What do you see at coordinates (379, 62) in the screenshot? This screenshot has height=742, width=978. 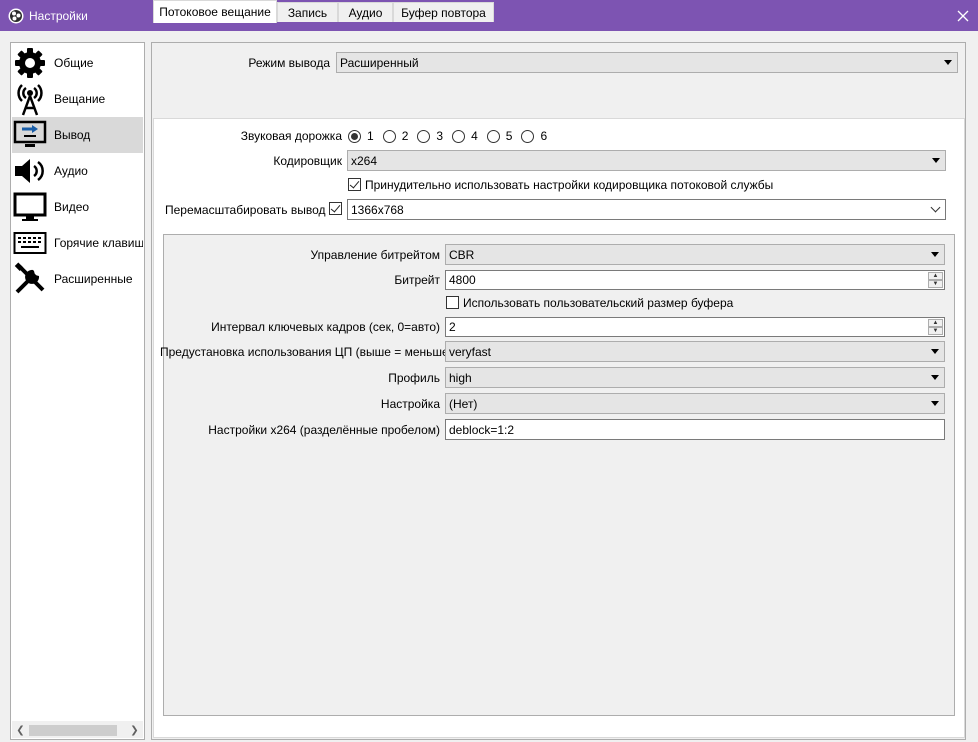 I see `output-mode-value: Расширенный` at bounding box center [379, 62].